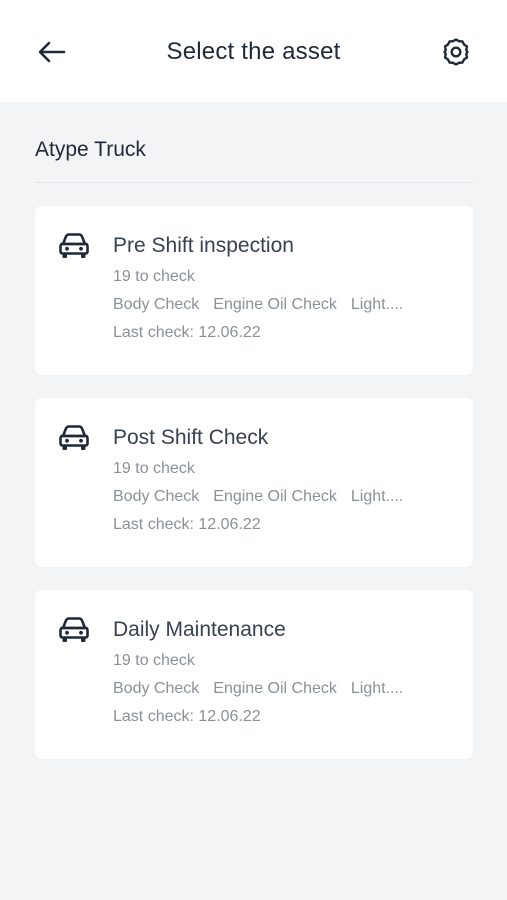  I want to click on card-title: Daily Maintenance, so click(199, 629).